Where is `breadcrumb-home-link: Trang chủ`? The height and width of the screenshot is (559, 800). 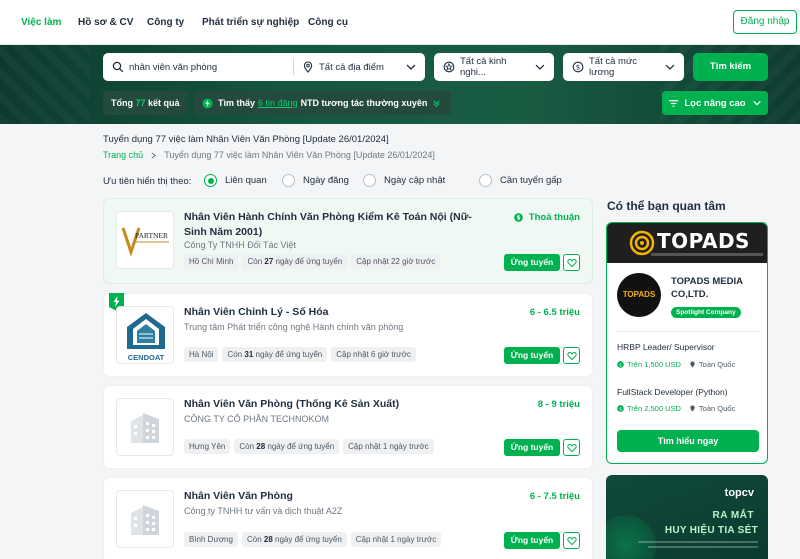
breadcrumb-home-link: Trang chủ is located at coordinates (123, 155).